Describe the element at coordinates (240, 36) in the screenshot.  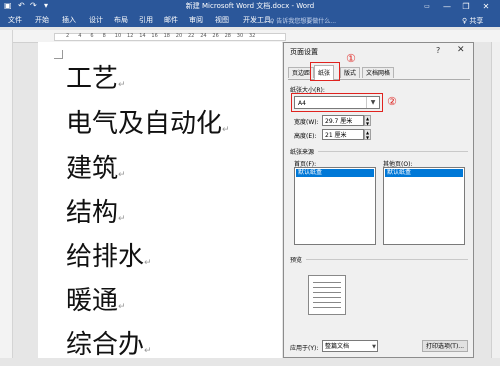
I see `ruler-tick-label: 30` at that location.